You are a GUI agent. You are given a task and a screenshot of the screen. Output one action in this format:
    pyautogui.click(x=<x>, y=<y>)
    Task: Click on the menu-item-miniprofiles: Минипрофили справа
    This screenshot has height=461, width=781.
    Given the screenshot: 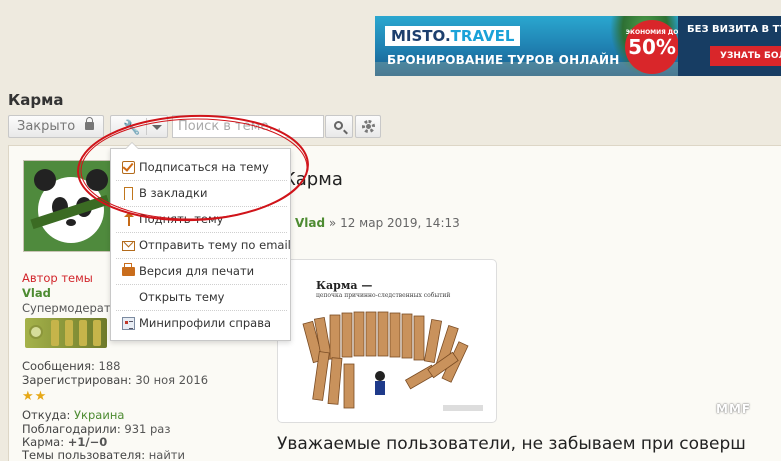 What is the action you would take?
    pyautogui.click(x=201, y=324)
    